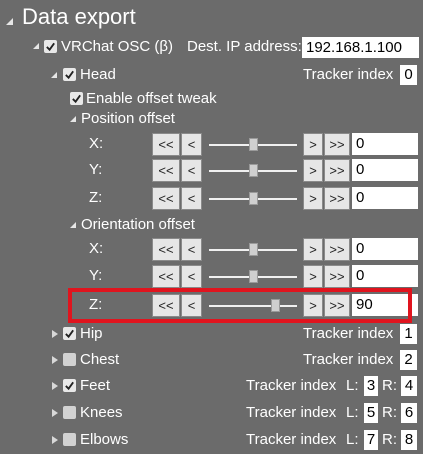 This screenshot has width=423, height=454. Describe the element at coordinates (166, 170) in the screenshot. I see `position-y-fast-decrement-button: <<` at that location.